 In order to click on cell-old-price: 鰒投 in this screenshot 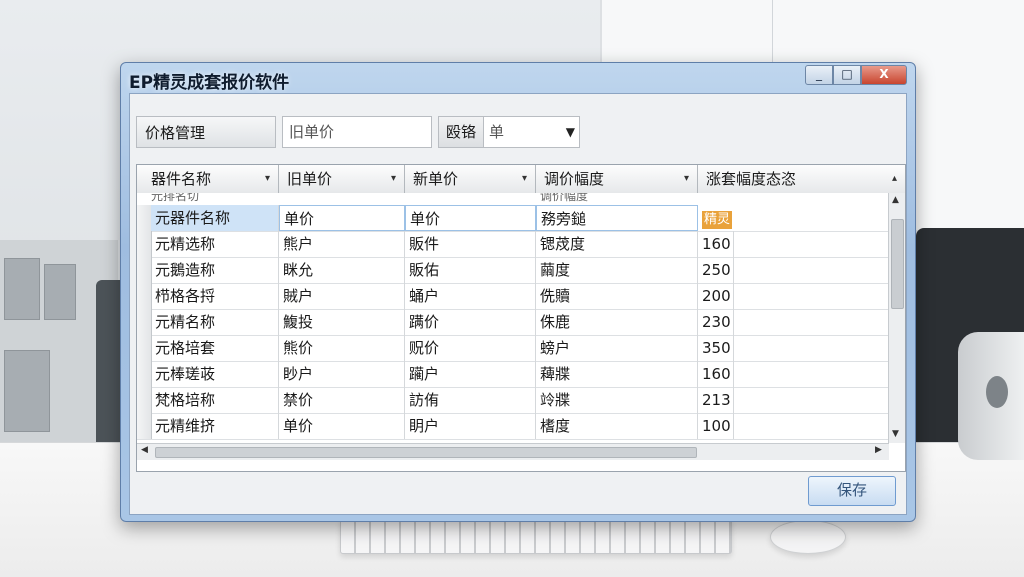, I will do `click(342, 322)`.